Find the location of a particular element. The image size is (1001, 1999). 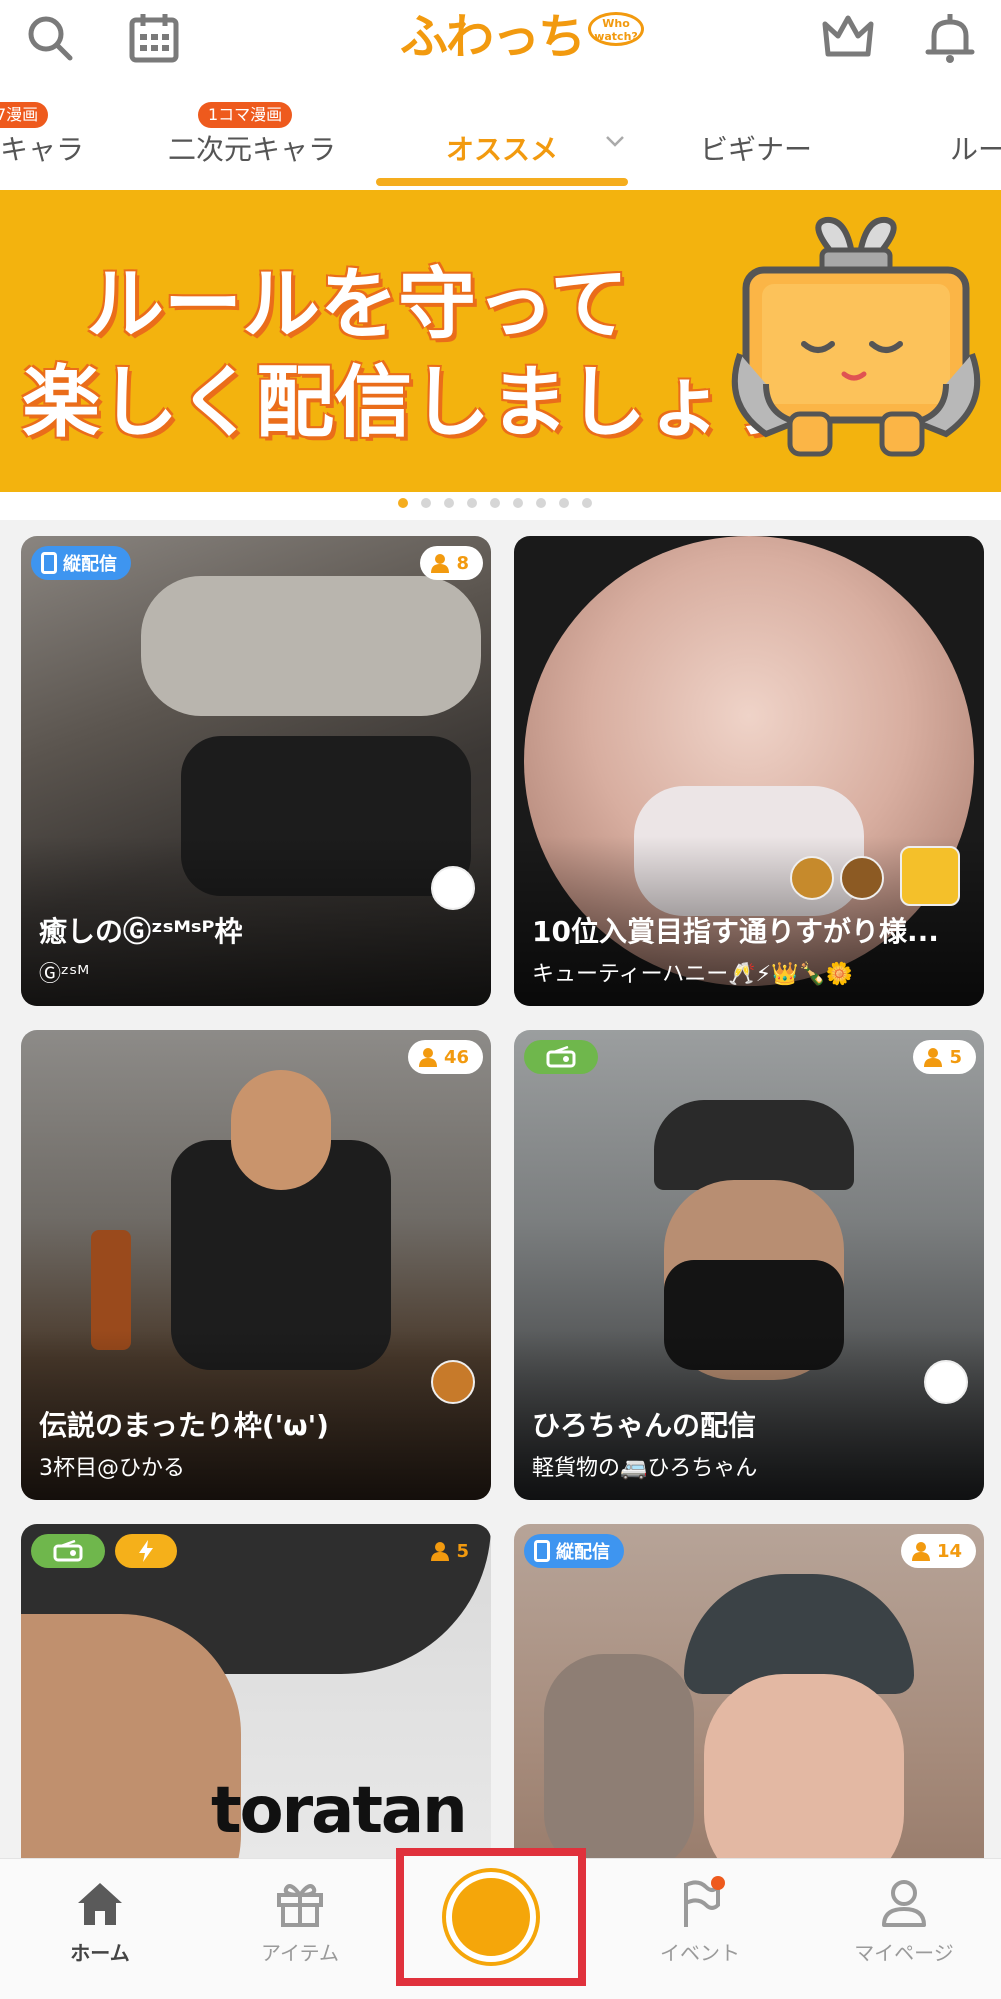

stream-title: ひろちゃんの配信 is located at coordinates (644, 1425).